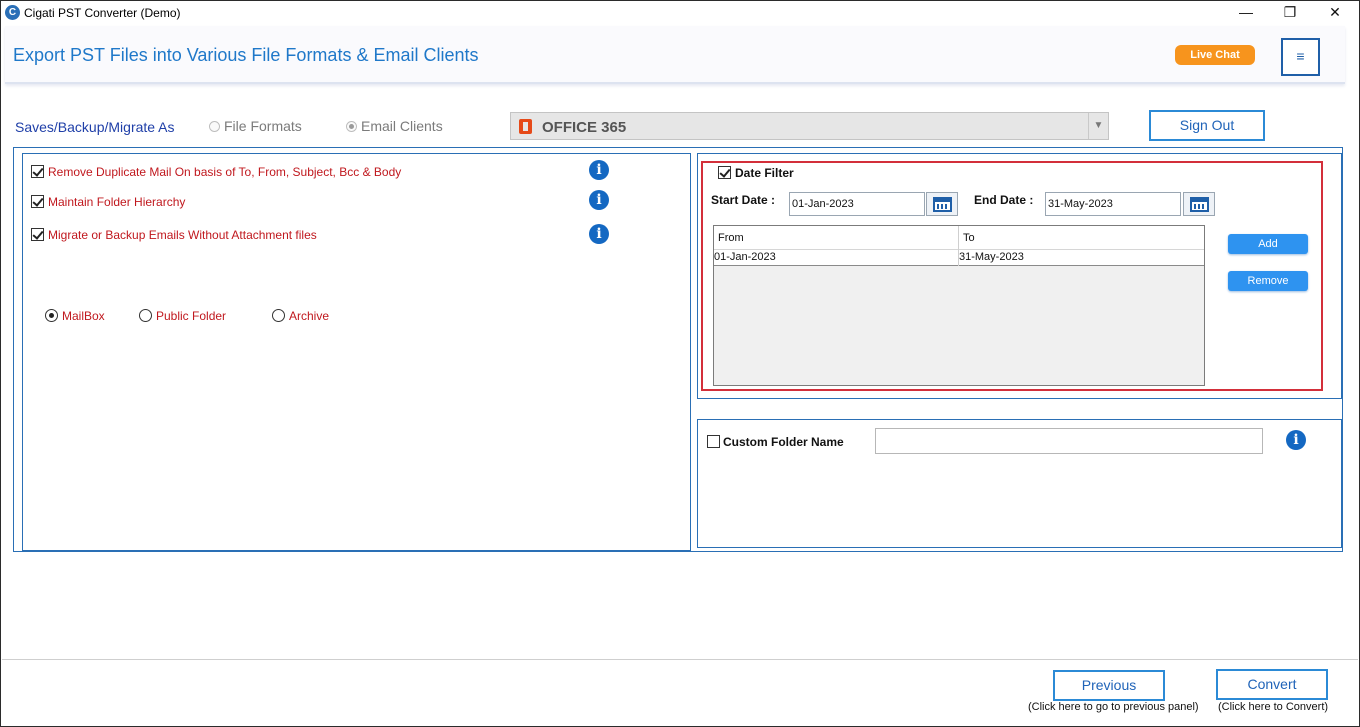  Describe the element at coordinates (1268, 244) in the screenshot. I see `add-button: Add` at that location.